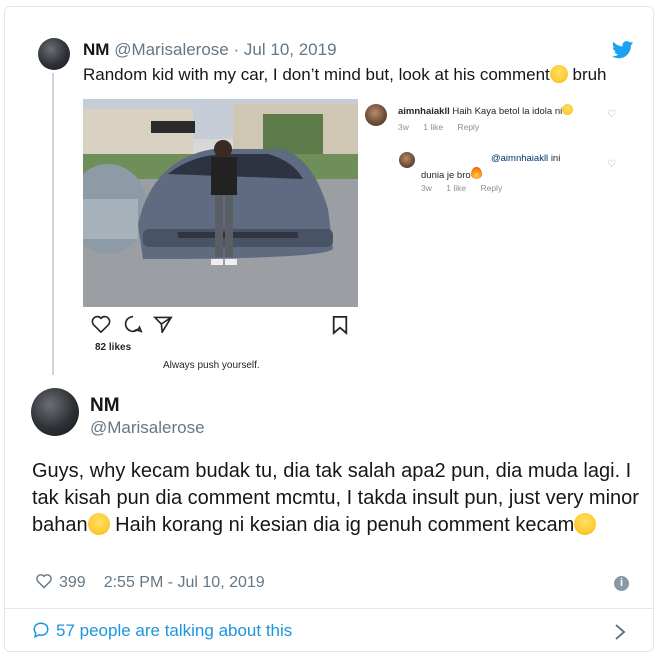  I want to click on pensive-face-emoji-icon, so click(585, 524).